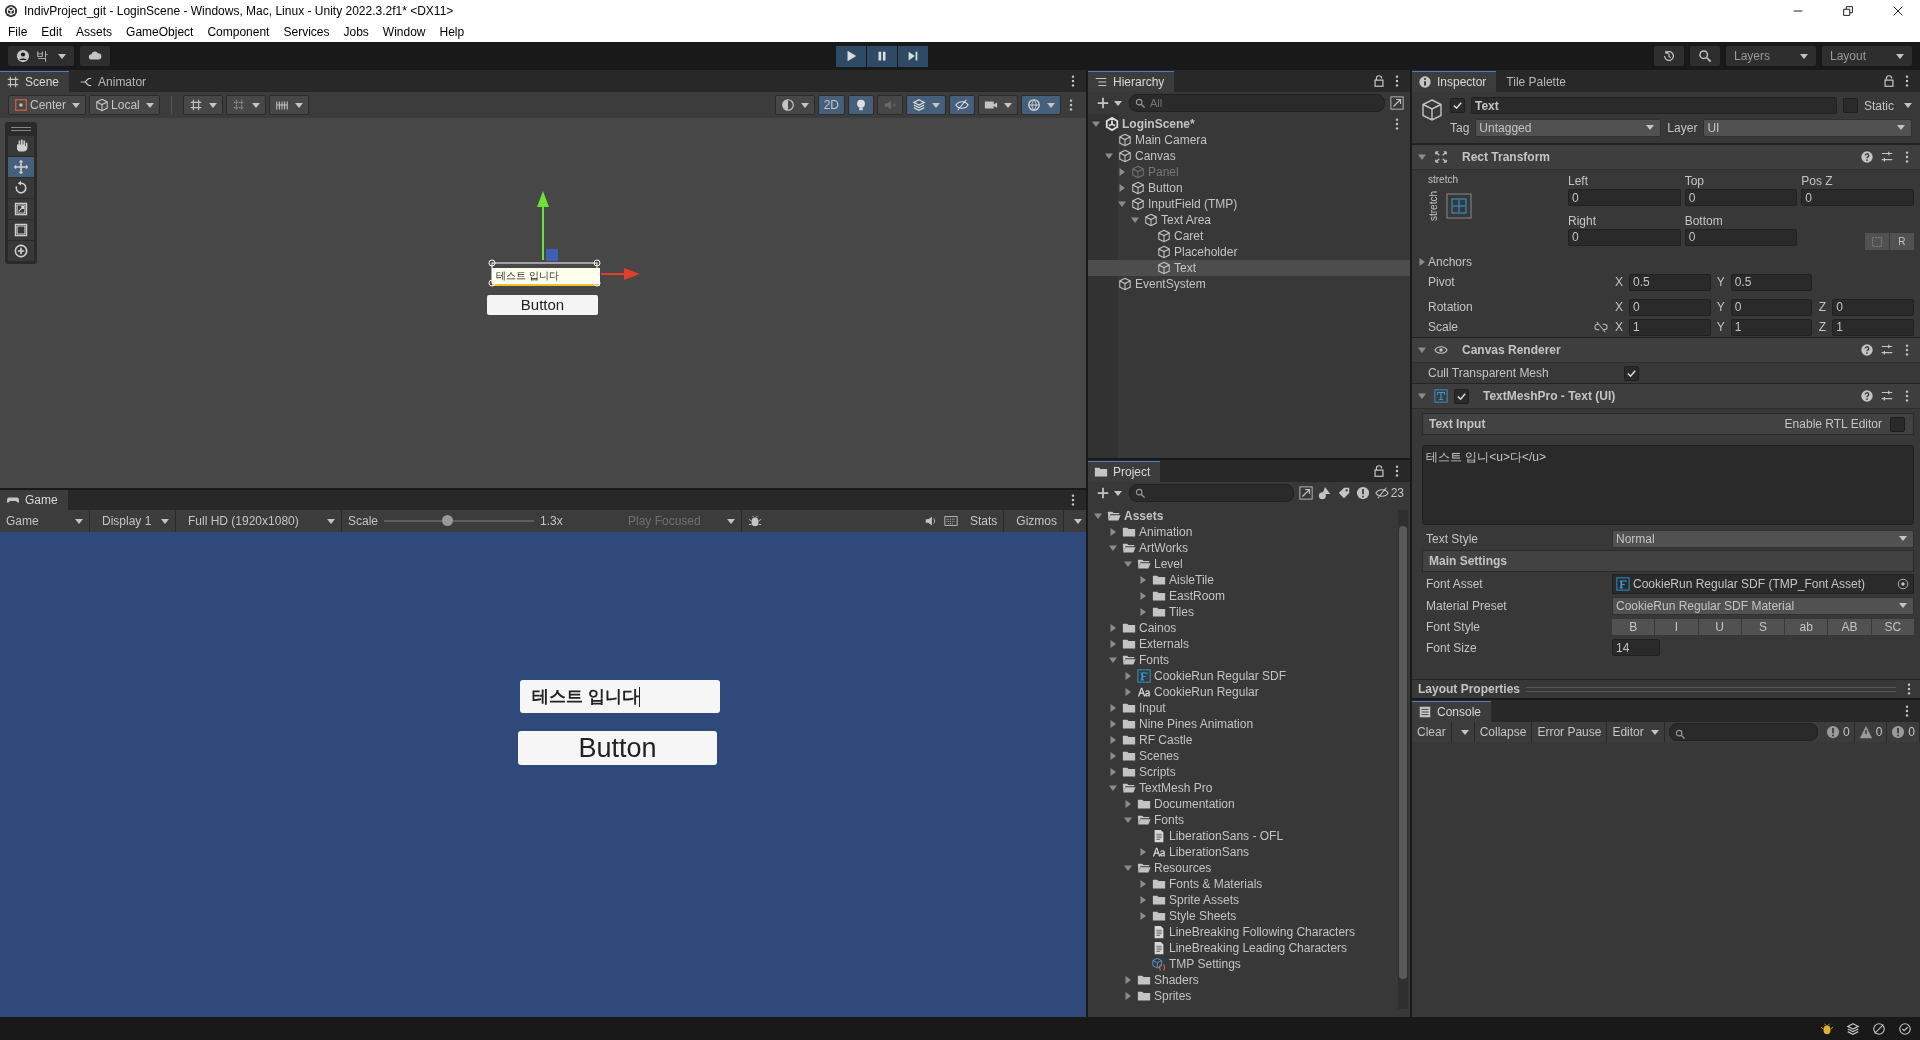 The height and width of the screenshot is (1040, 1920). What do you see at coordinates (288, 105) in the screenshot?
I see `align-dropdown` at bounding box center [288, 105].